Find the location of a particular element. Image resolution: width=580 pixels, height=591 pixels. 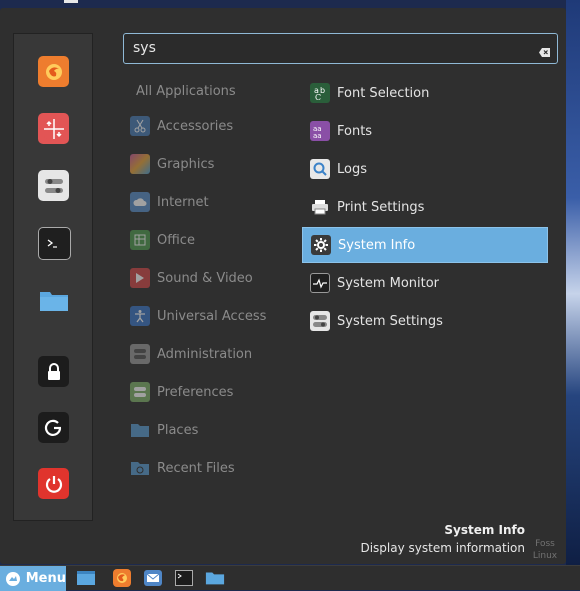

desktop-glyph is located at coordinates (71, 1).